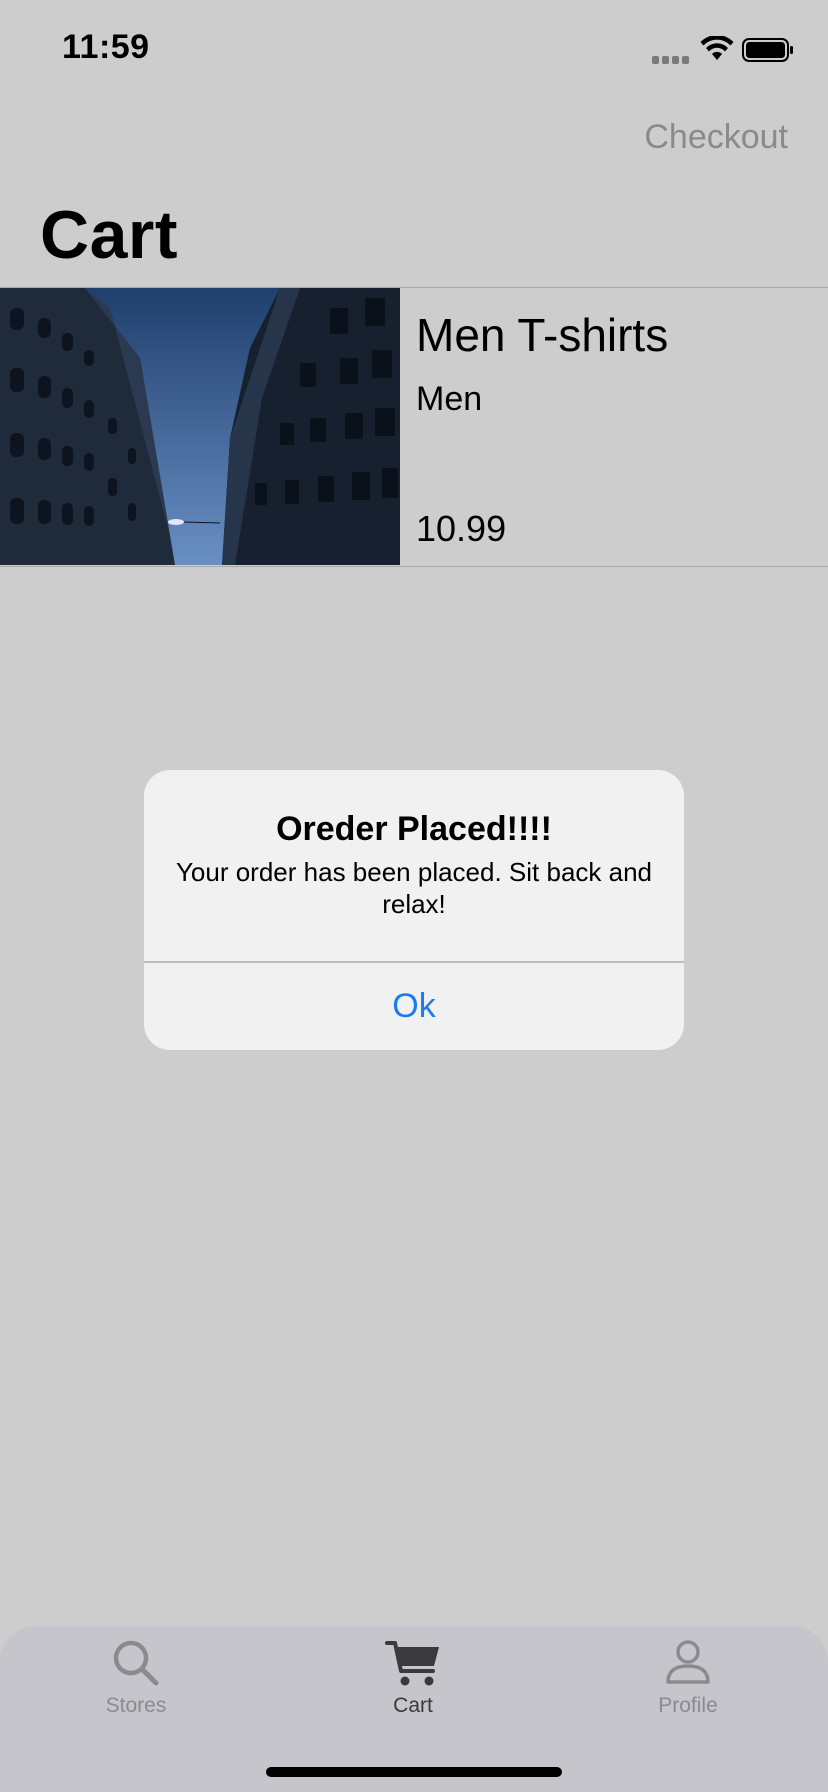  I want to click on tab-label: Cart, so click(413, 1705).